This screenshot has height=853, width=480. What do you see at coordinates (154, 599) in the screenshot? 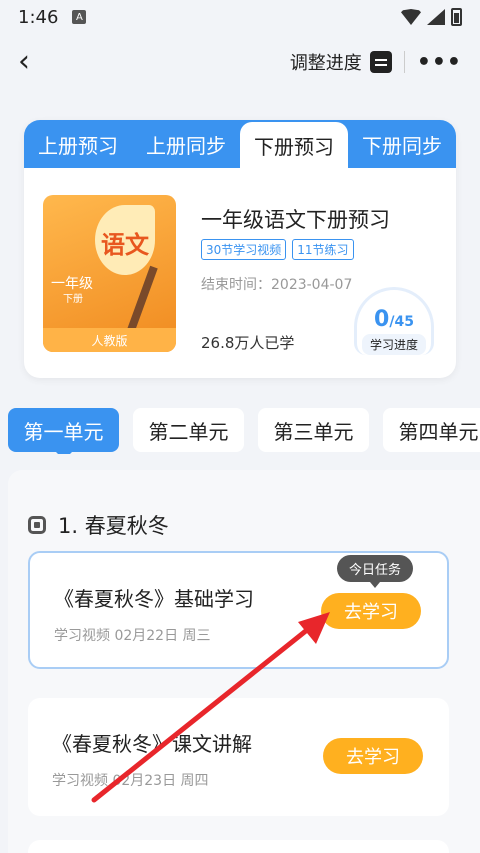
I see `lesson-title: 《春夏秋冬》基础学习` at bounding box center [154, 599].